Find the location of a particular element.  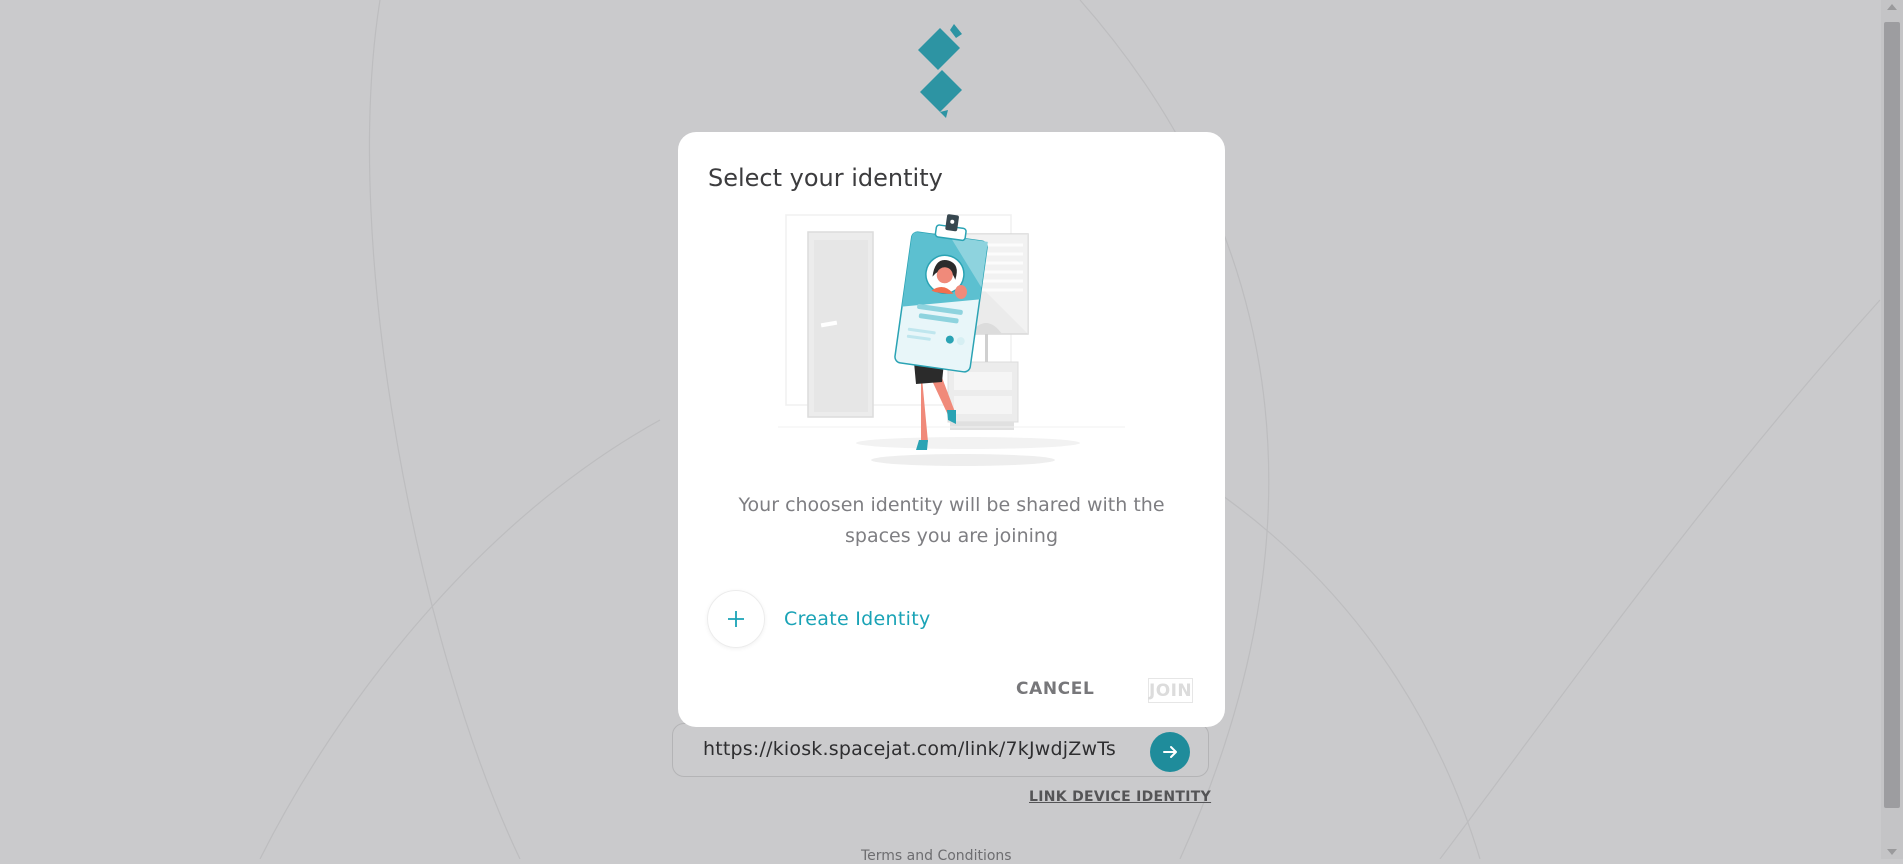

arrow-right-icon is located at coordinates (1170, 752).